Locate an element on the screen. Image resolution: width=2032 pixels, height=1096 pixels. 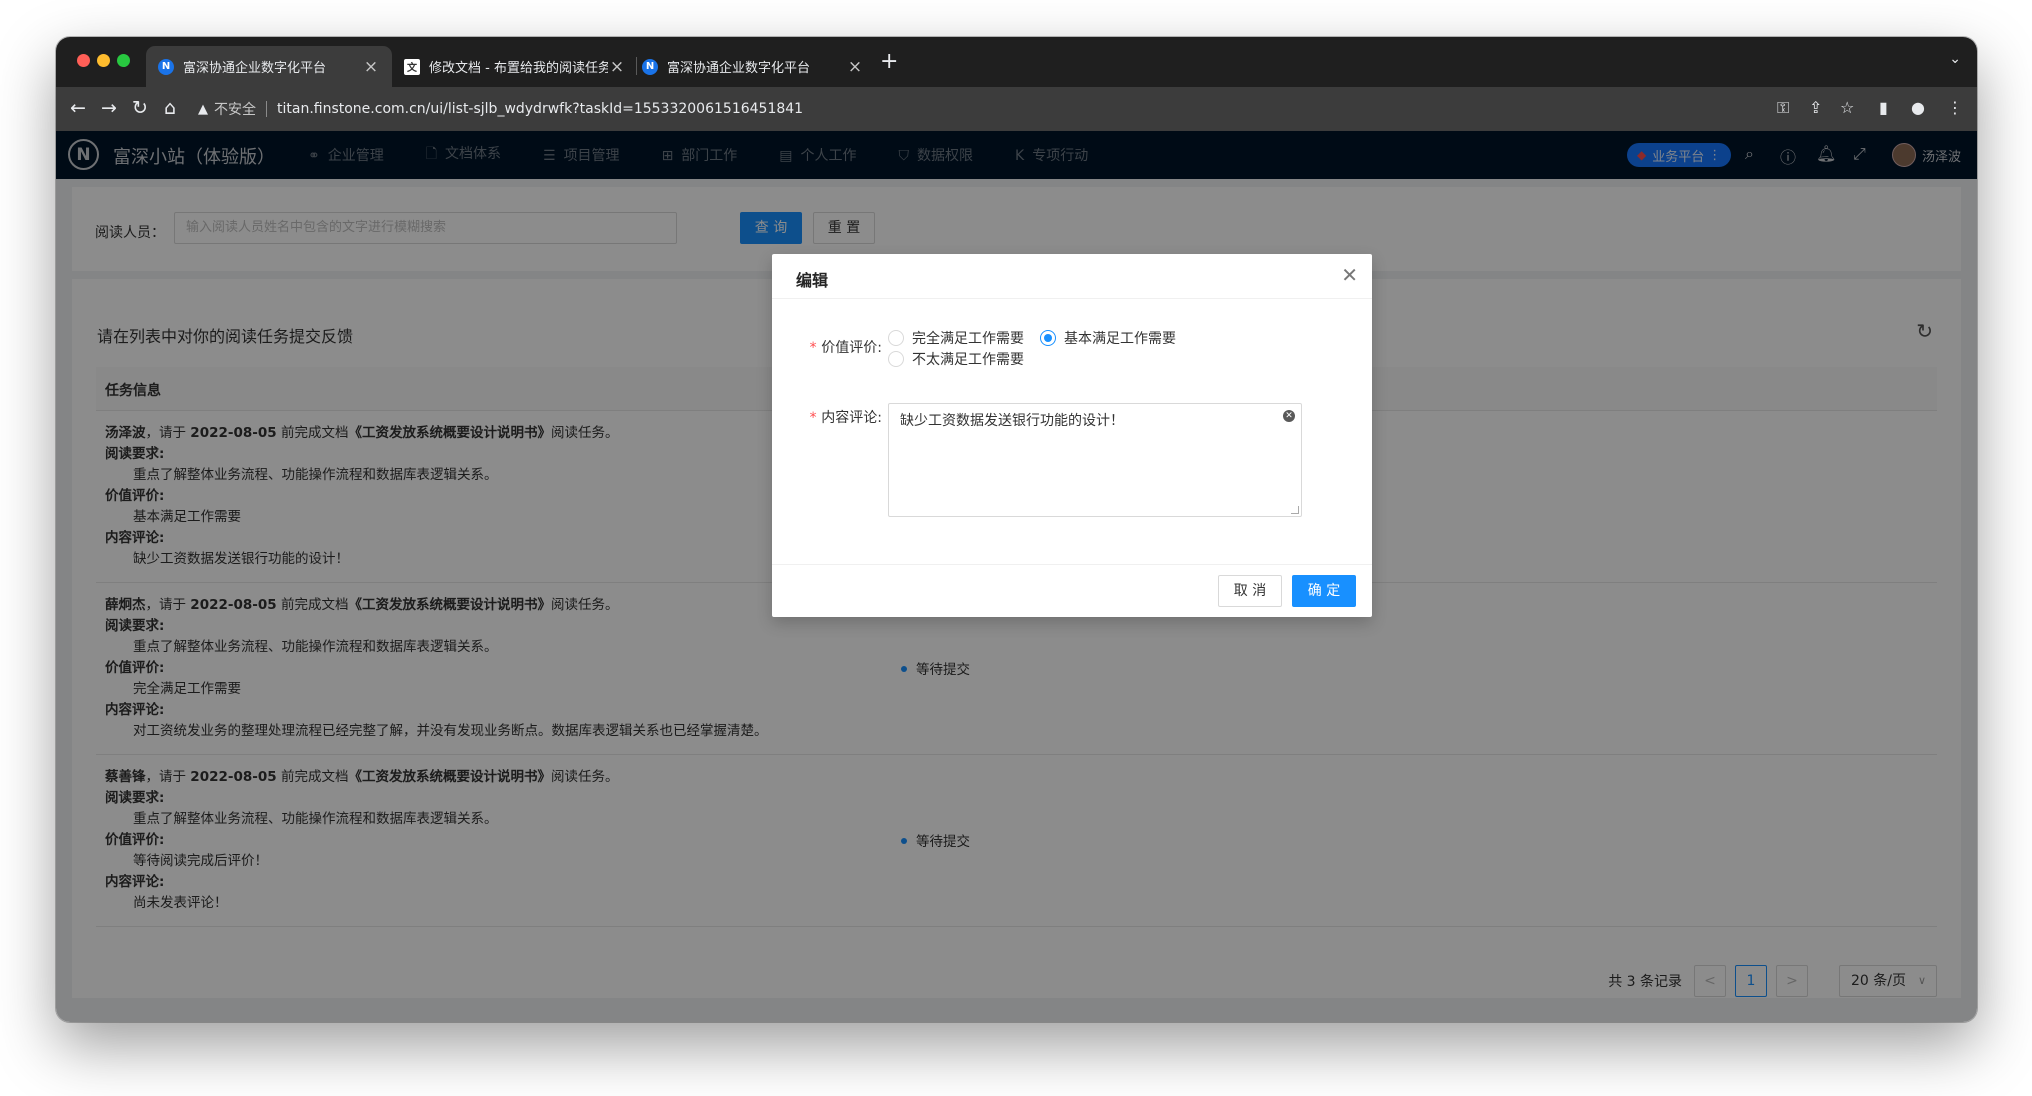
resize-handle is located at coordinates (1295, 510).